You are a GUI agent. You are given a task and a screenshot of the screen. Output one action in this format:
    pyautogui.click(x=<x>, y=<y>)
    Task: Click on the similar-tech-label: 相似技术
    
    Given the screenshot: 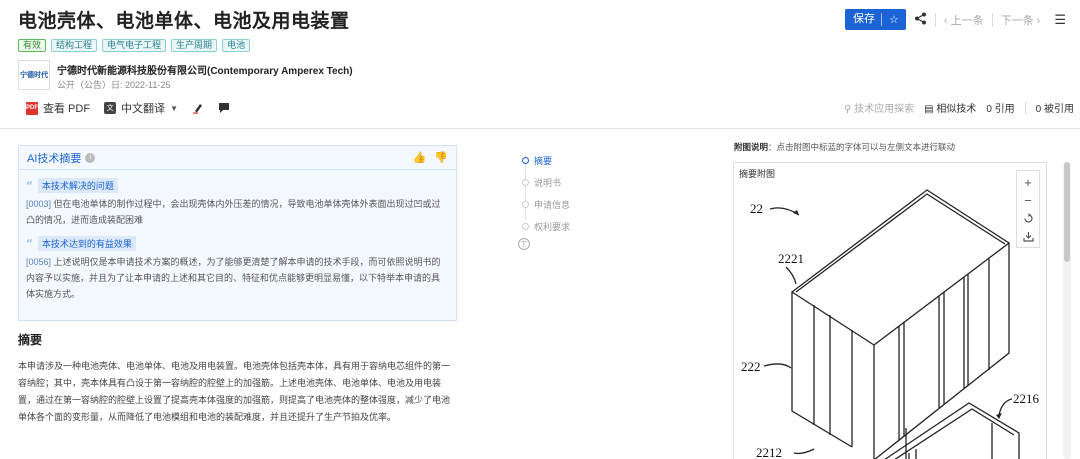 What is the action you would take?
    pyautogui.click(x=956, y=109)
    